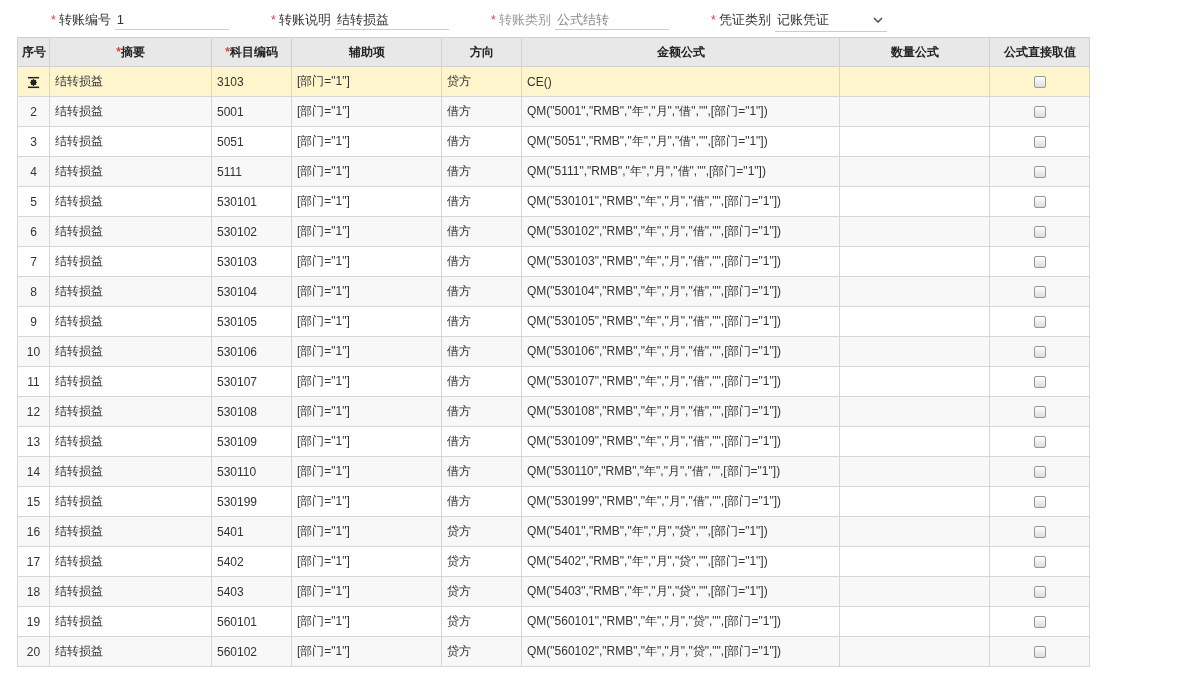 The image size is (1180, 674). What do you see at coordinates (680, 651) in the screenshot?
I see `table-cell: QM("560102","RMB","年","月","贷","",[部门="1"])` at bounding box center [680, 651].